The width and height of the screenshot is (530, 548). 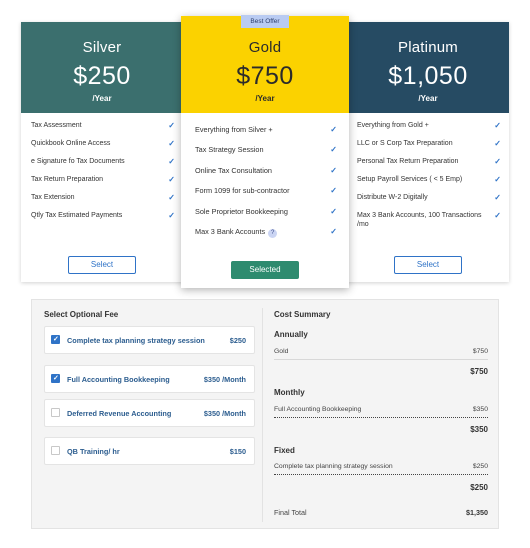 I want to click on feature-item: Qtly Tax Estimated Payments ✓, so click(x=103, y=215).